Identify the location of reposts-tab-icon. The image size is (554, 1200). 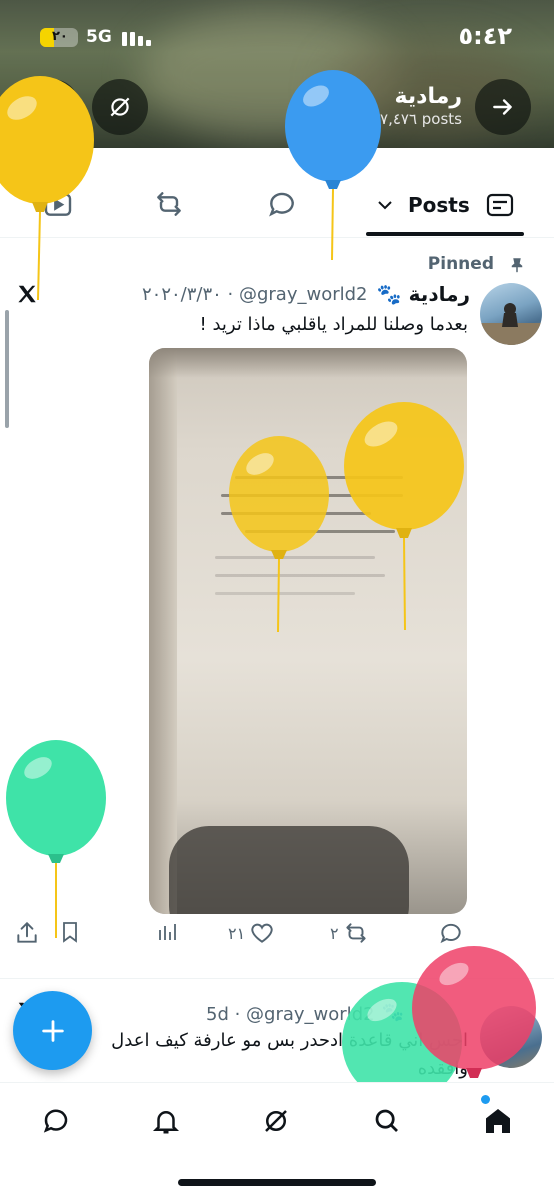
(169, 204).